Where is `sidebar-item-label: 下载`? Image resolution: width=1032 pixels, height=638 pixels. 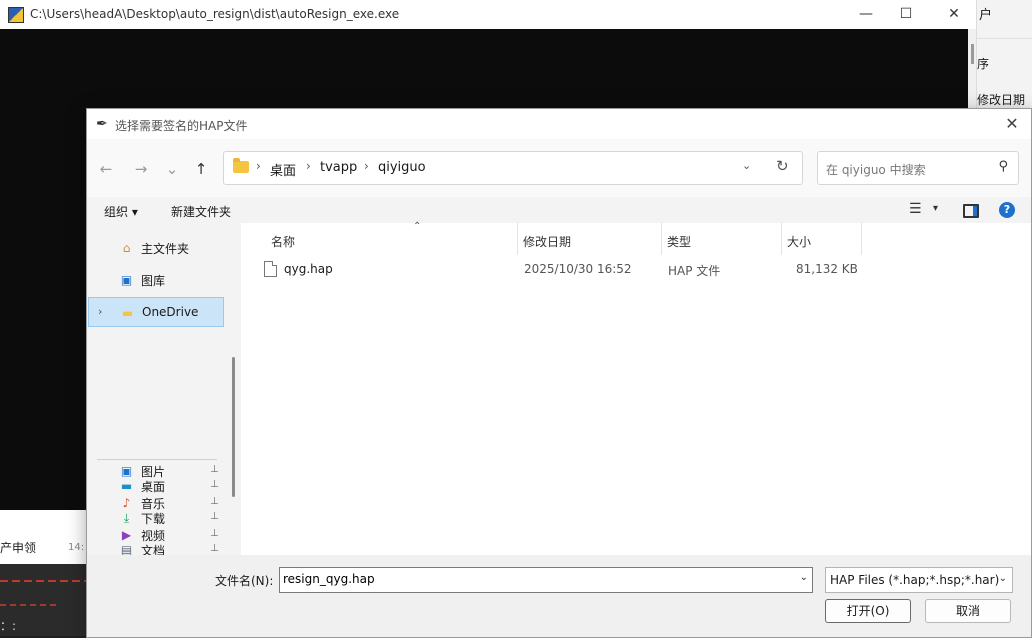 sidebar-item-label: 下载 is located at coordinates (153, 519).